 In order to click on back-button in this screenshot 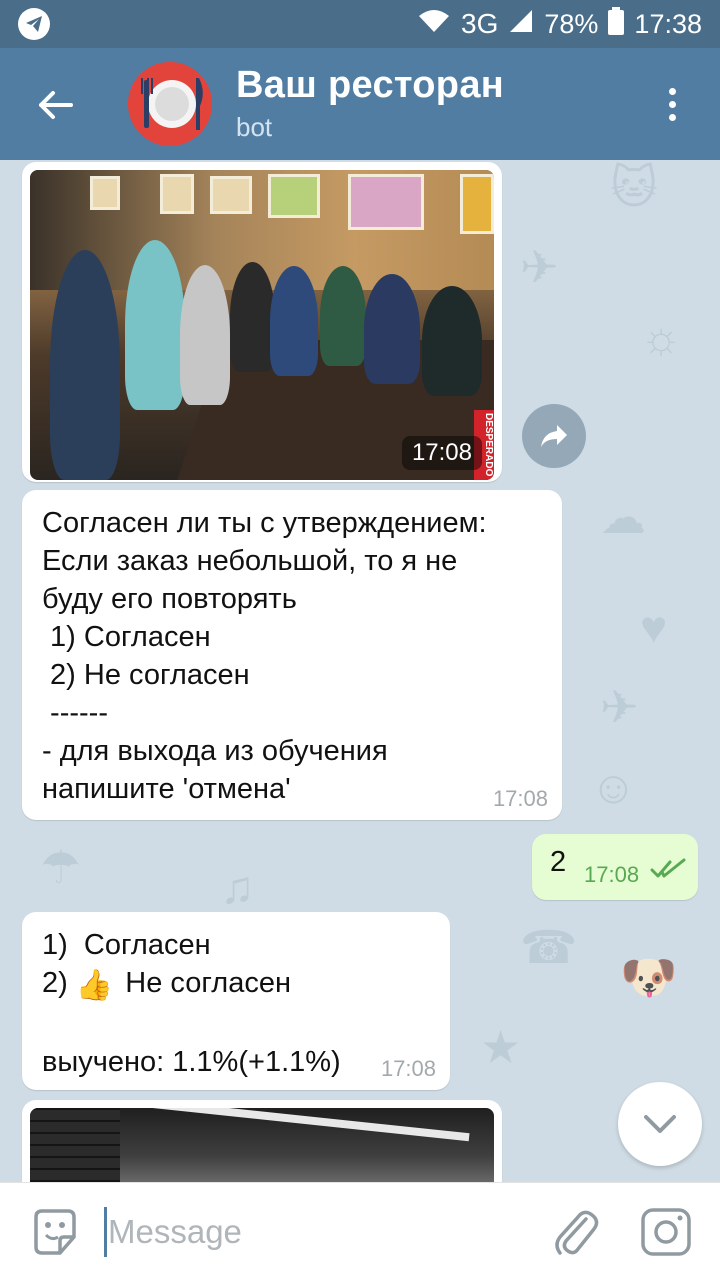, I will do `click(55, 105)`.